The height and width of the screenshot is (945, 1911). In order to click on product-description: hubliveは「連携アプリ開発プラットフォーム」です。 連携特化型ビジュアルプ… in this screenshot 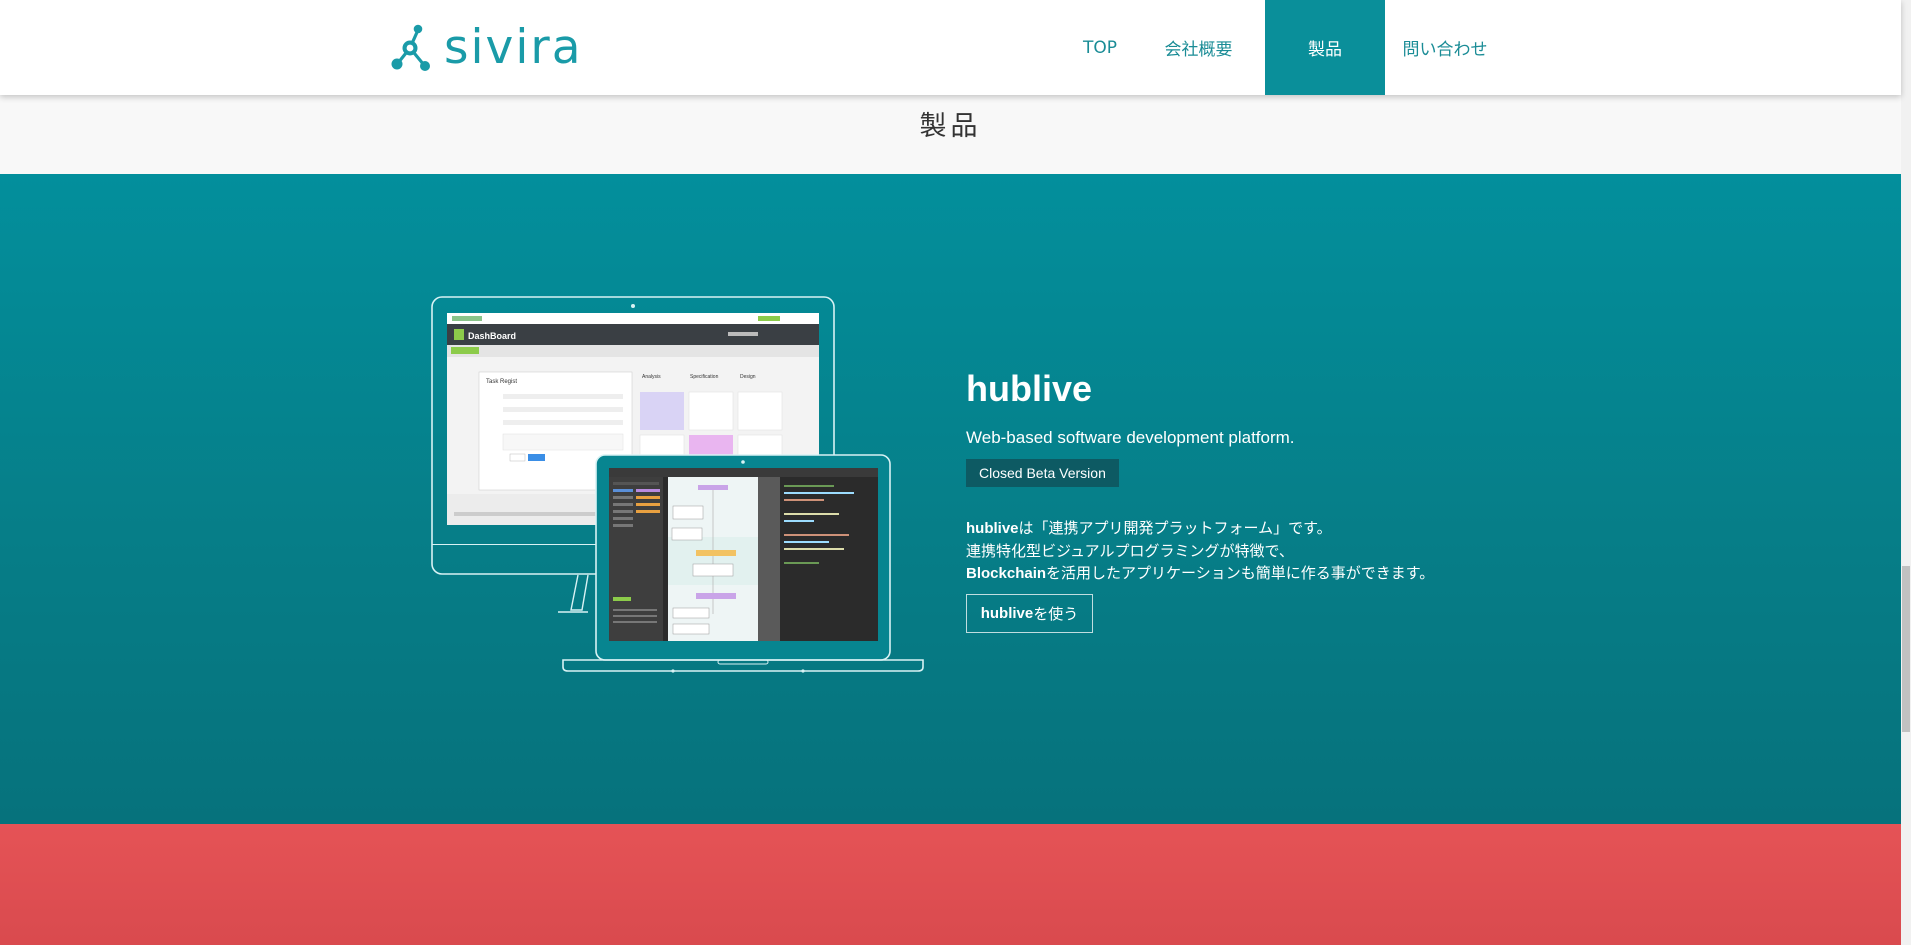, I will do `click(1200, 551)`.